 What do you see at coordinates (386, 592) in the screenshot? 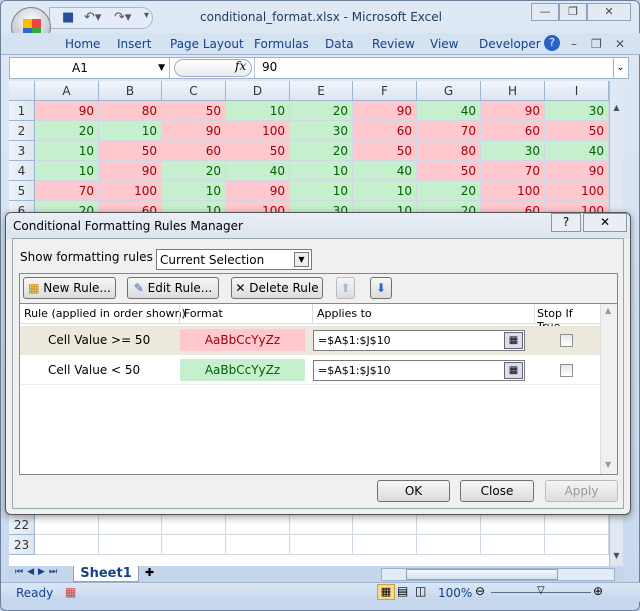
I see `normal-view-icon: ▦` at bounding box center [386, 592].